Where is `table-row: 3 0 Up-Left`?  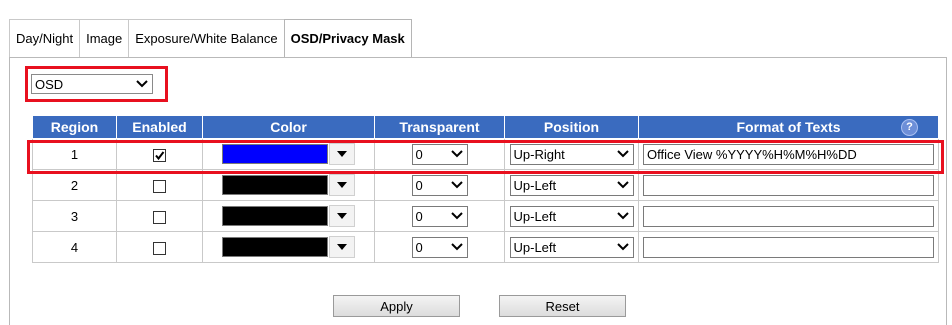
table-row: 3 0 Up-Left is located at coordinates (485, 216).